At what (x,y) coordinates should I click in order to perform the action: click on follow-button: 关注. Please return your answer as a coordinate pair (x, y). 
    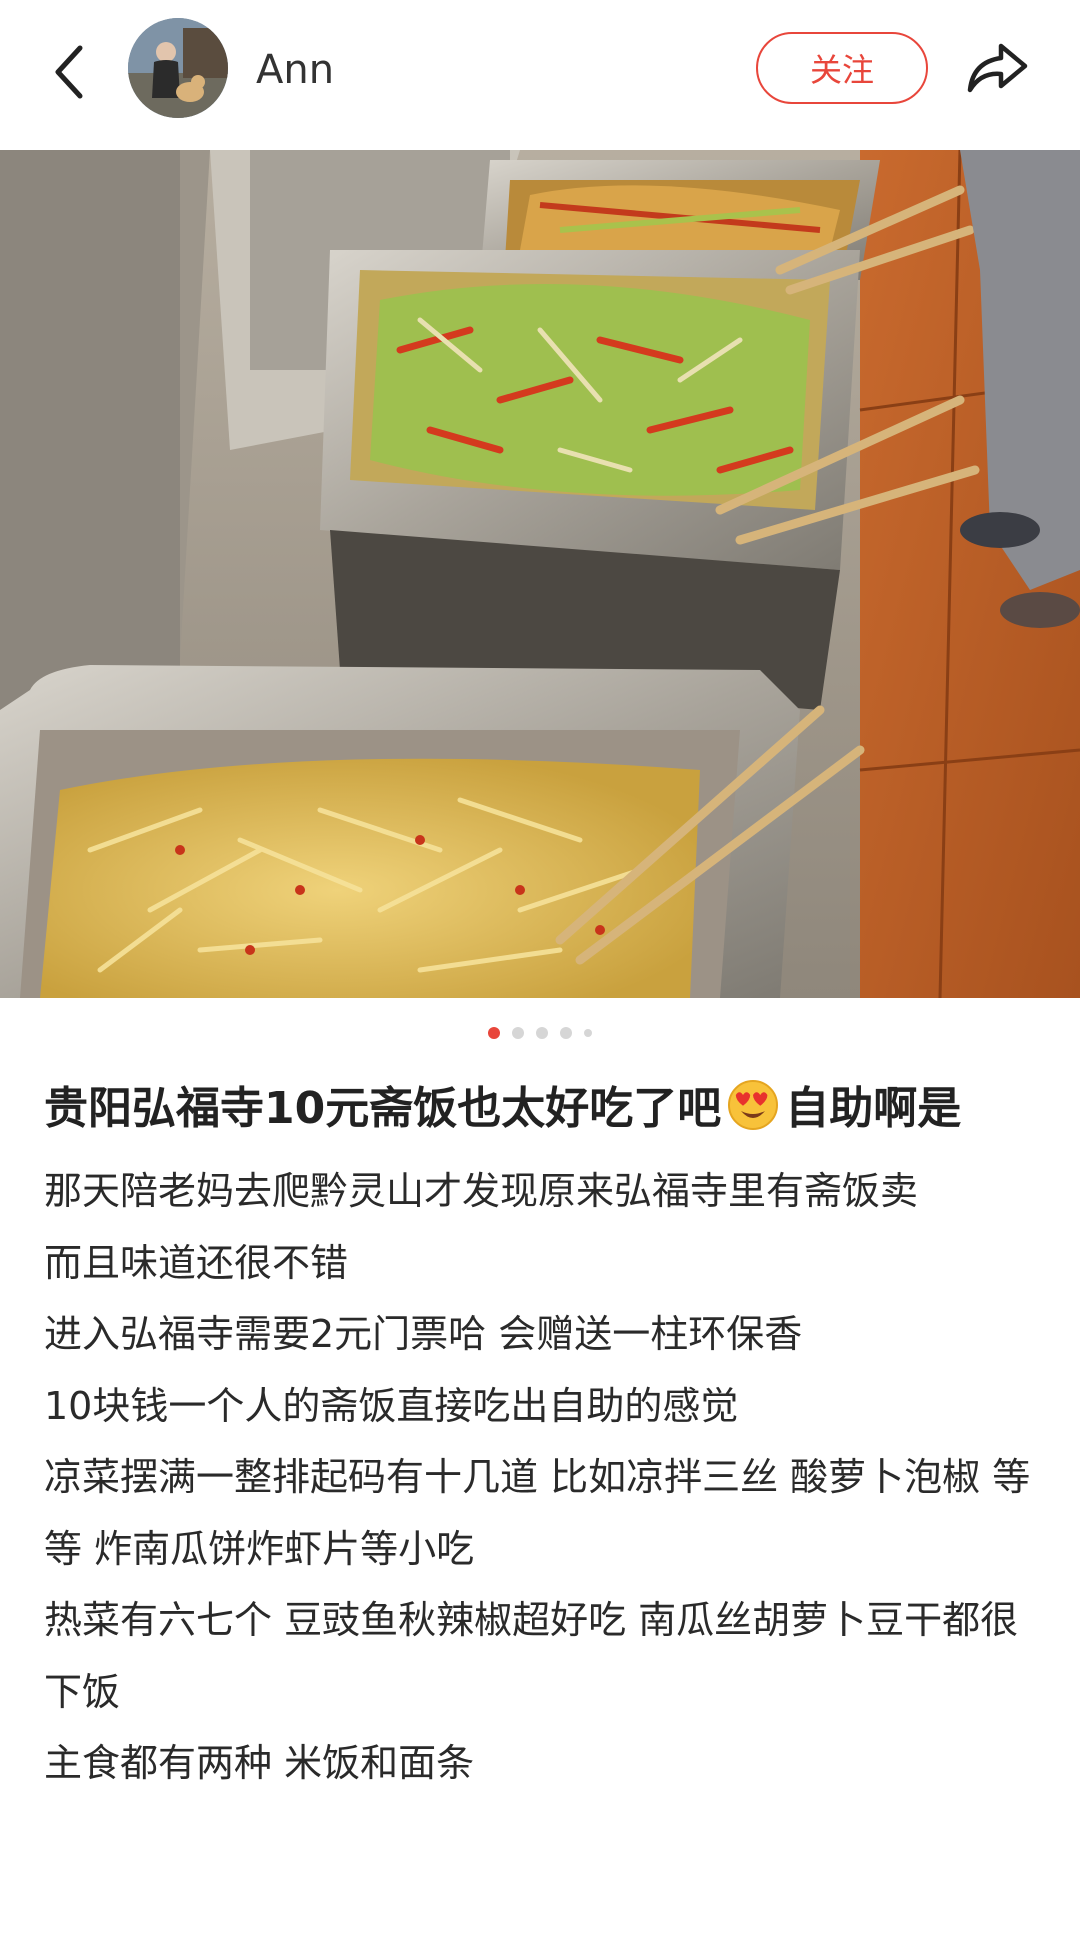
    Looking at the image, I should click on (842, 68).